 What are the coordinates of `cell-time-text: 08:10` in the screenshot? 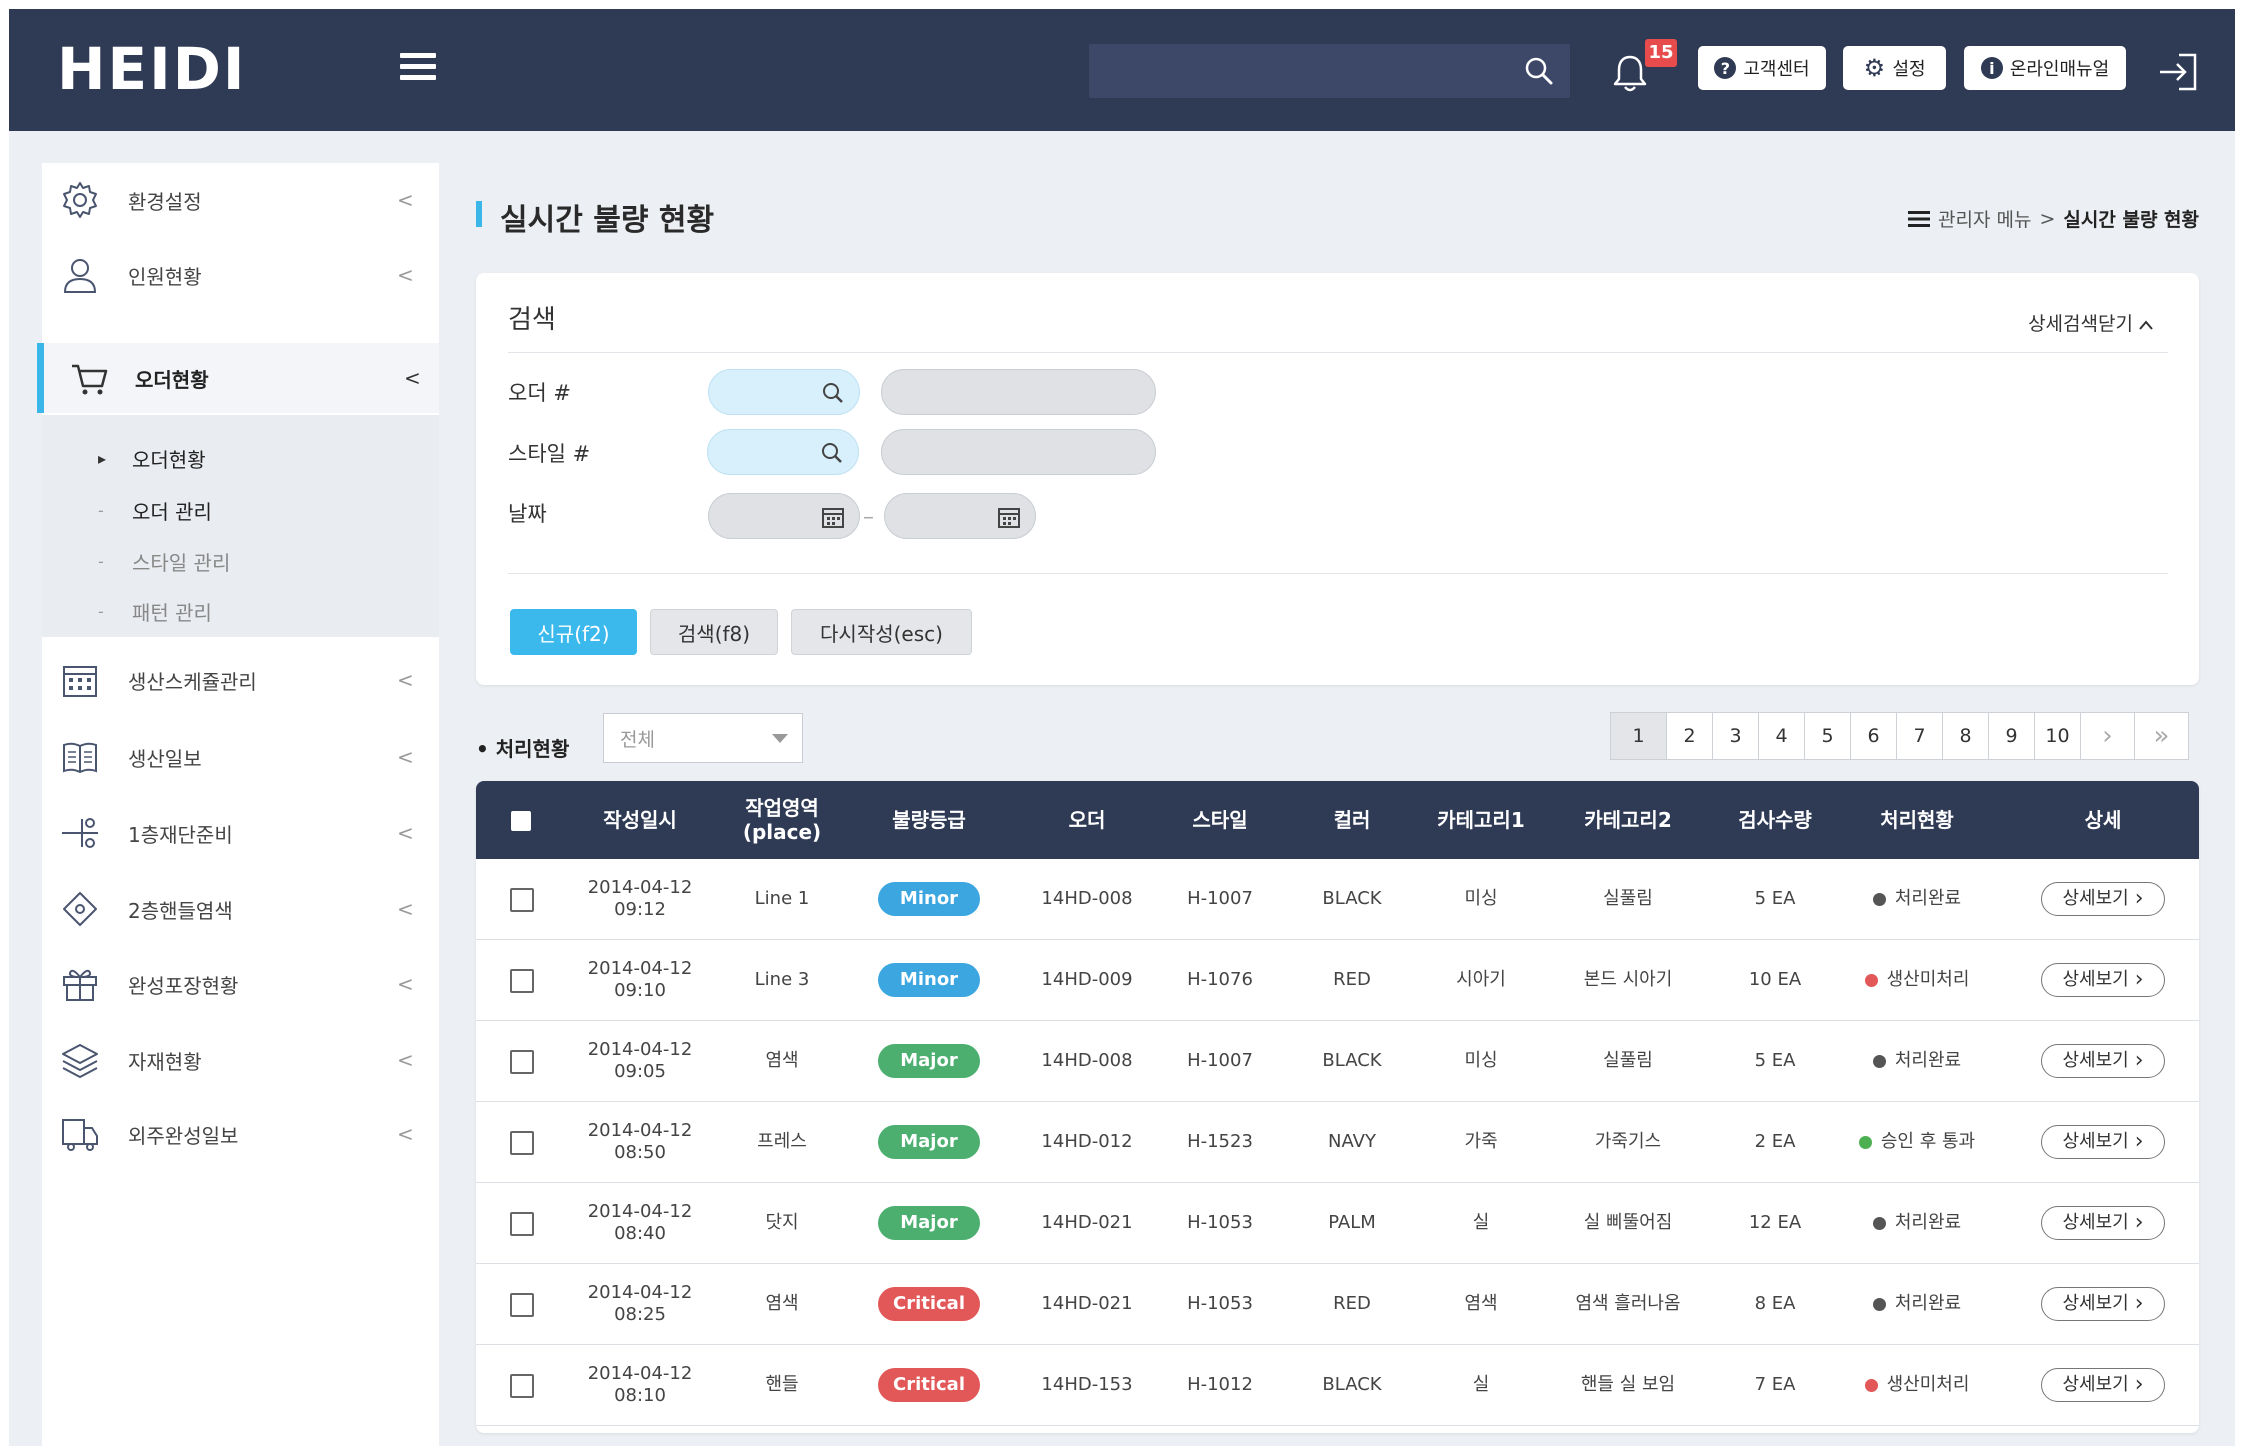 It's located at (640, 1395).